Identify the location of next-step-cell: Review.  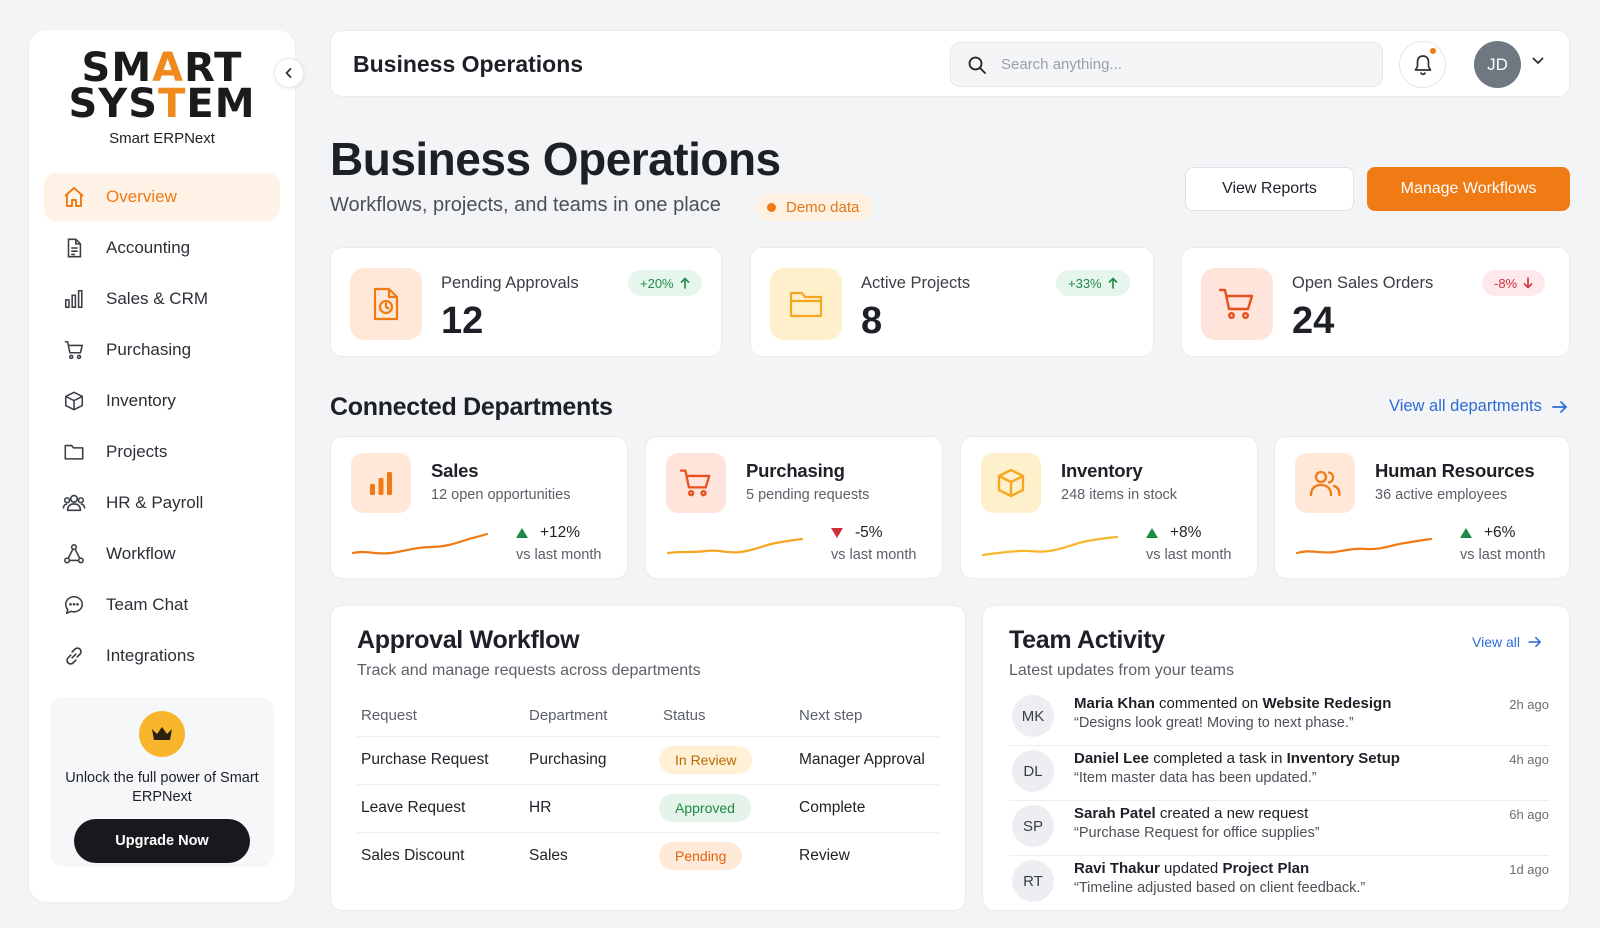
(824, 856).